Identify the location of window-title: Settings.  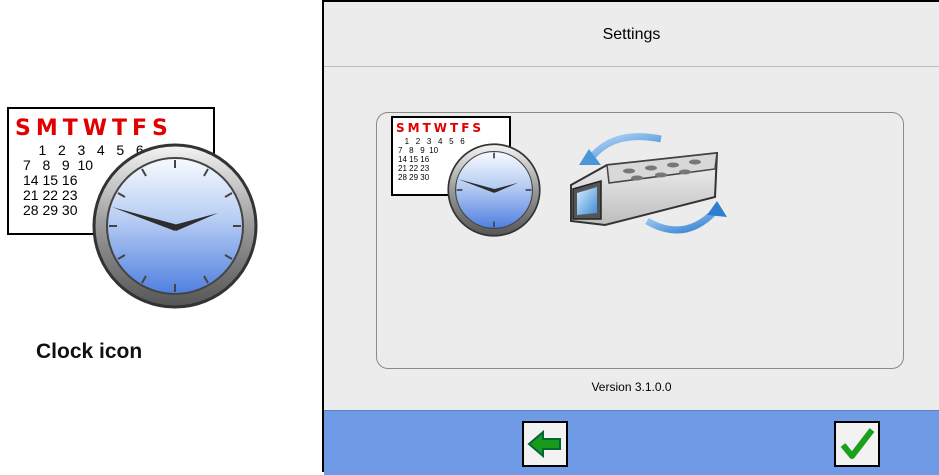
(631, 34).